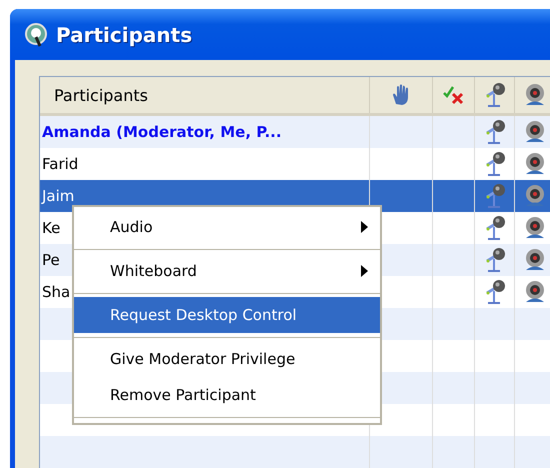 Image resolution: width=550 pixels, height=468 pixels. I want to click on menu-item: Request Desktop Control, so click(227, 319).